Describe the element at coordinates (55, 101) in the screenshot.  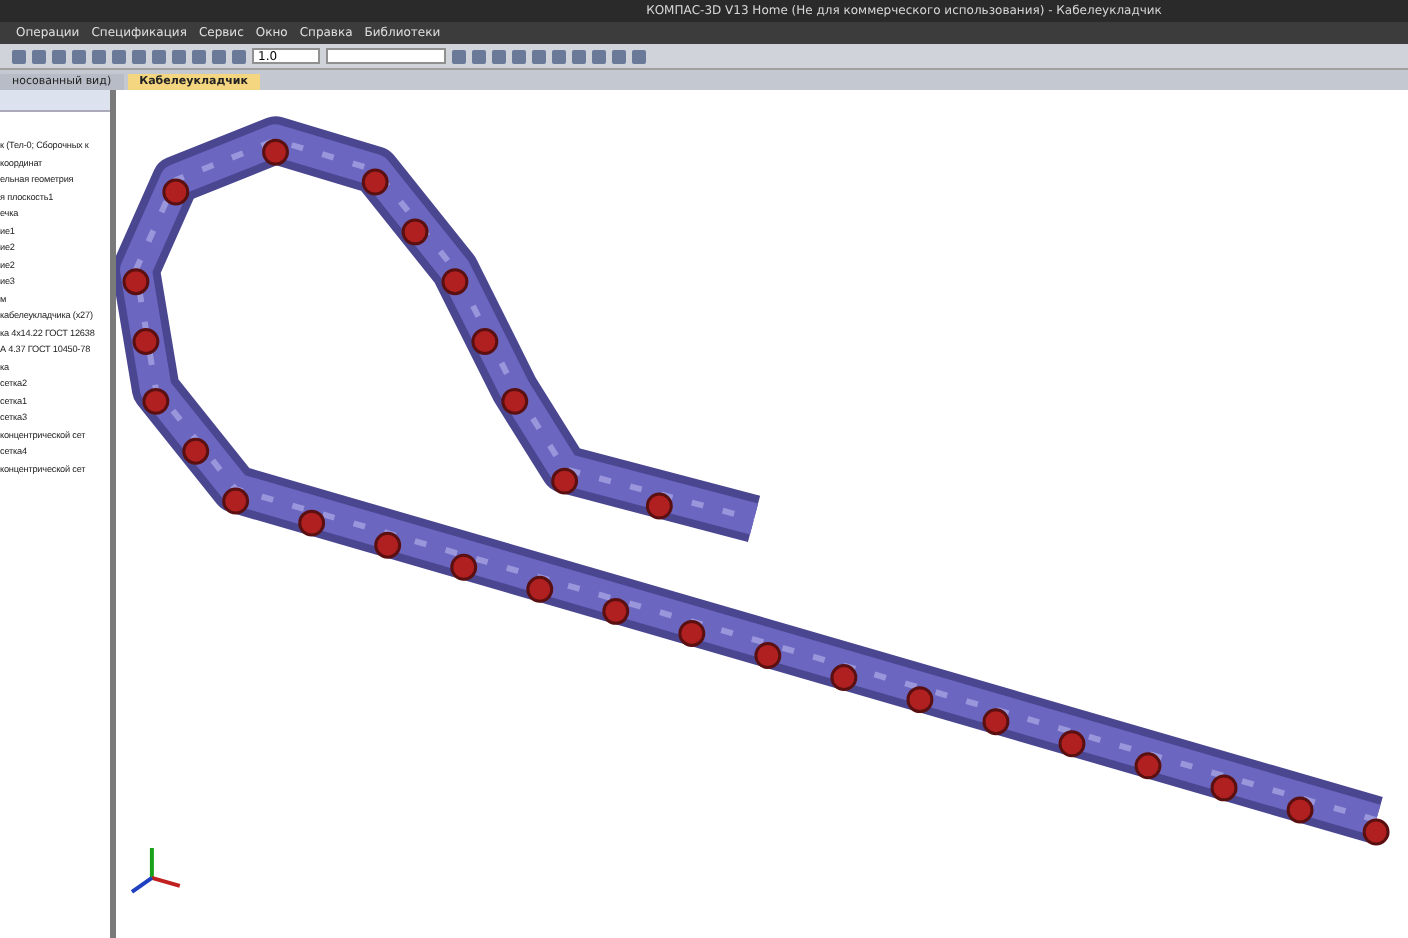
I see `panel-header` at that location.